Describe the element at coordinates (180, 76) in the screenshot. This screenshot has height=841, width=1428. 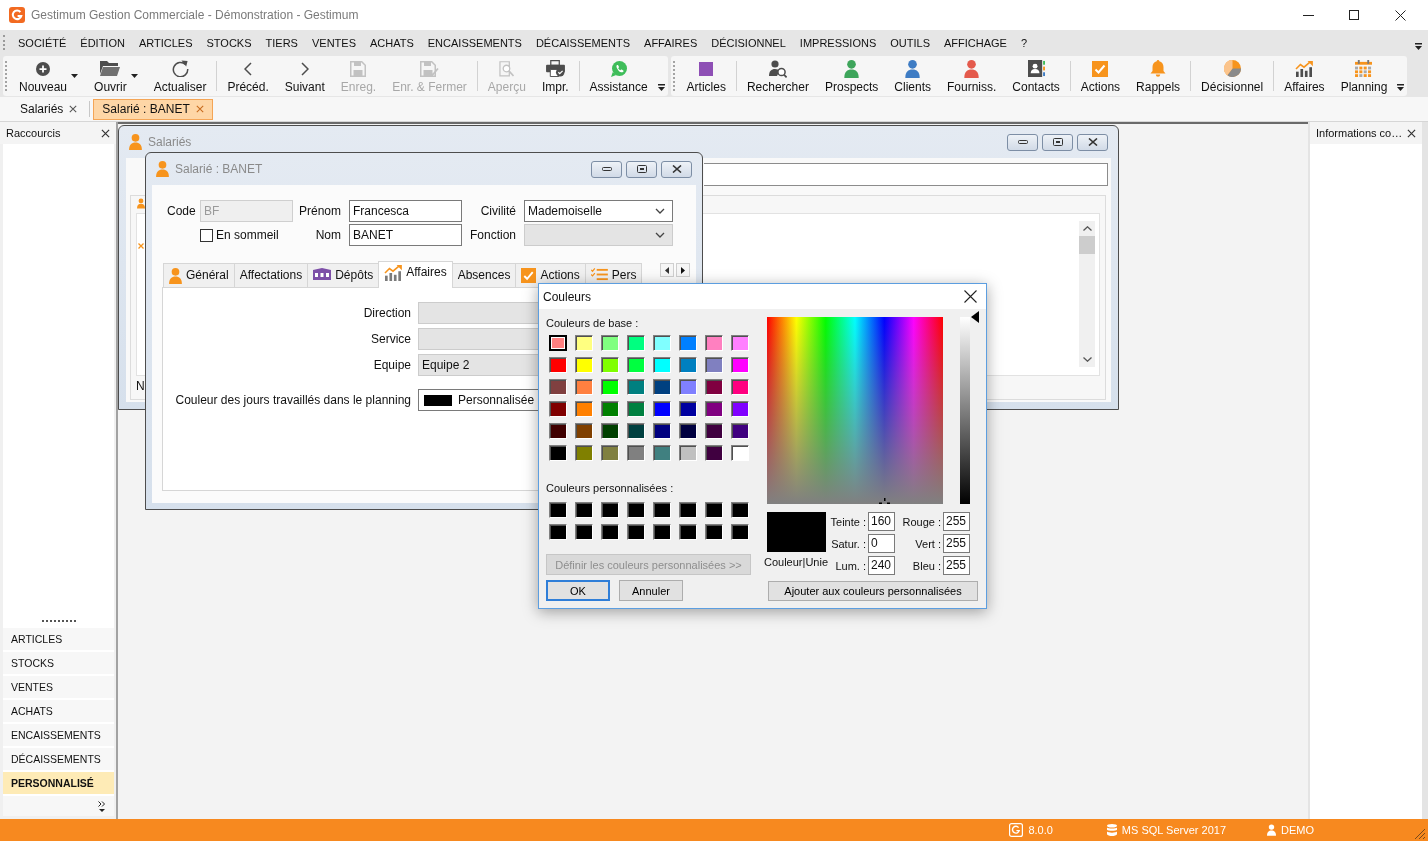
I see `toolbar-button: Actualiser` at that location.